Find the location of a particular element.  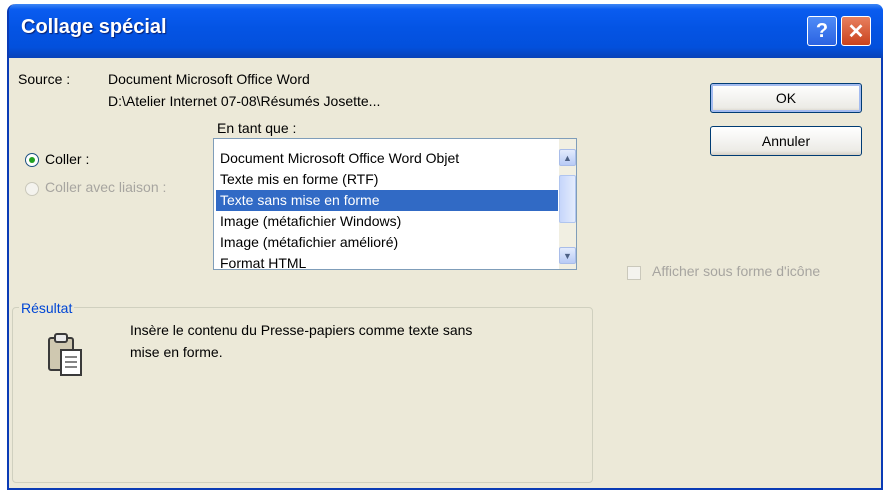

scroll-up-button: ▲ is located at coordinates (567, 157).